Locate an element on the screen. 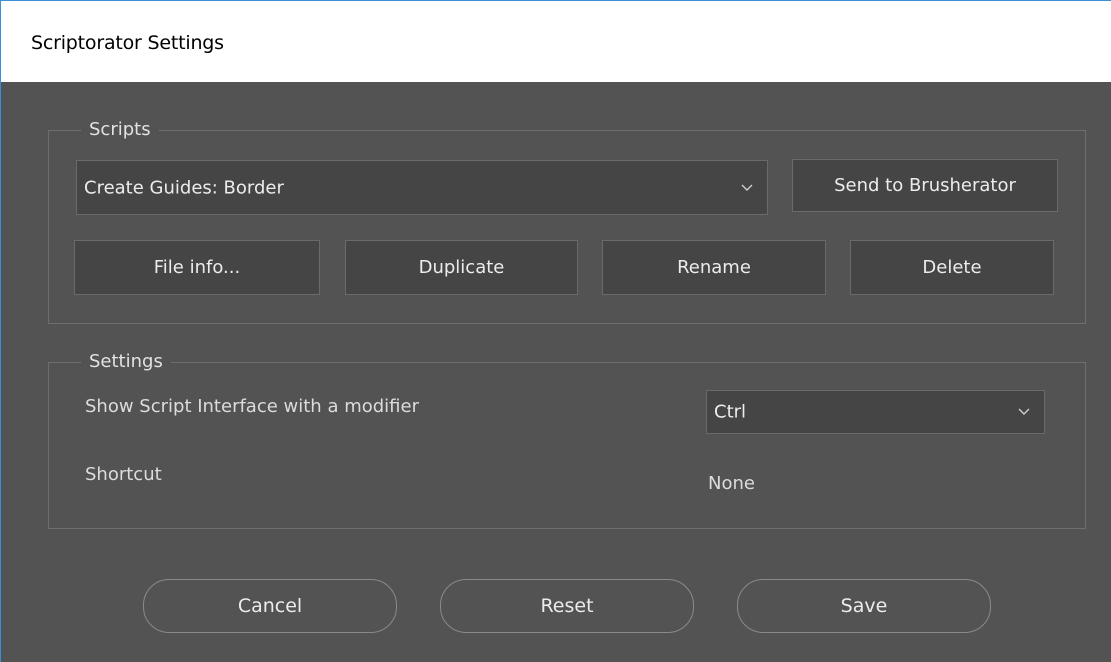 This screenshot has width=1111, height=662. reset-button: Reset is located at coordinates (567, 606).